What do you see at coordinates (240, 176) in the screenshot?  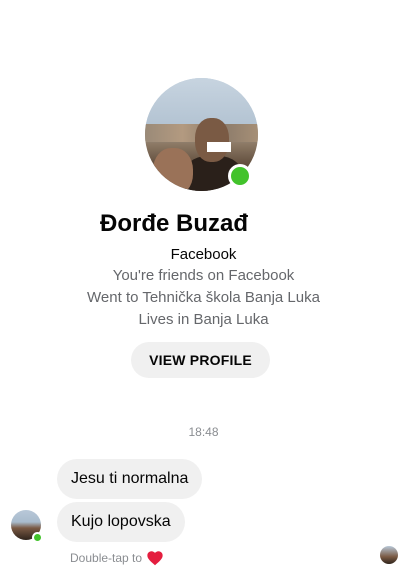 I see `online-status-indicator` at bounding box center [240, 176].